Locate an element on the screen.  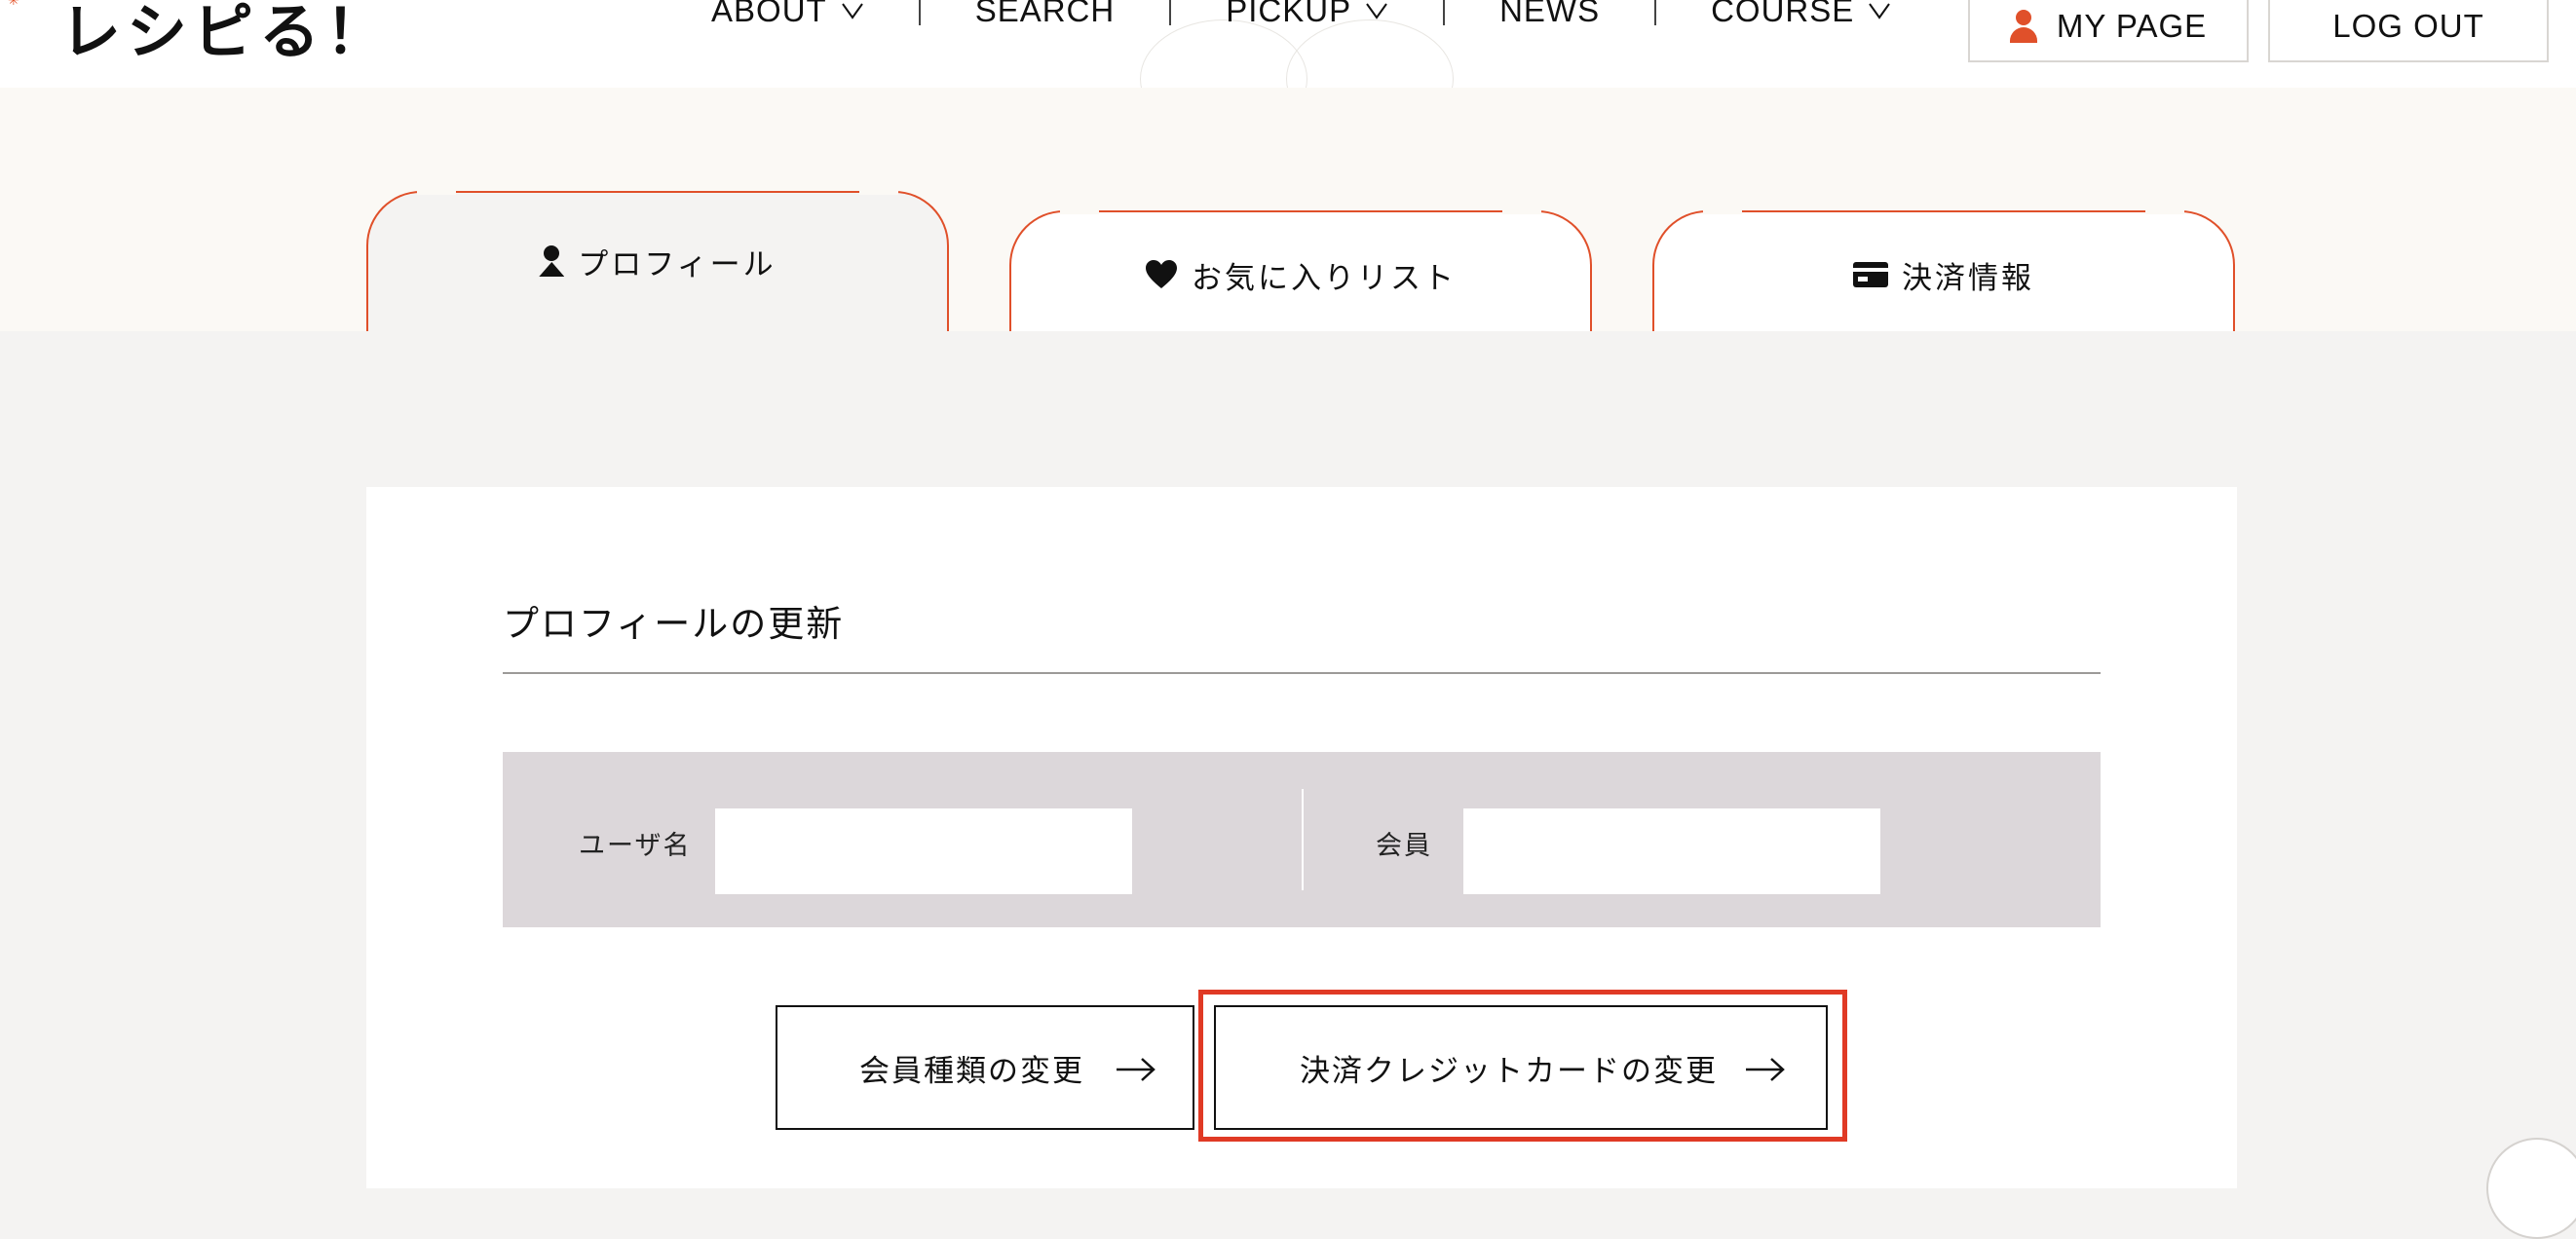
member-label: 会員 is located at coordinates (1404, 846).